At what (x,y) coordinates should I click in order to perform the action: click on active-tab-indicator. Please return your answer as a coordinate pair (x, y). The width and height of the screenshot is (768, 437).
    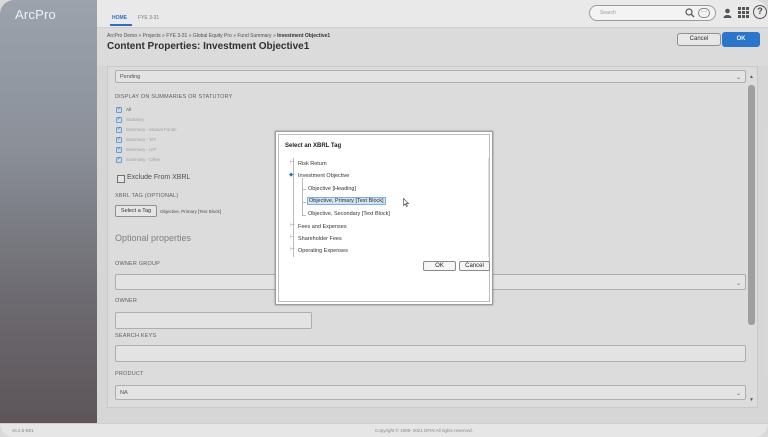
    Looking at the image, I should click on (121, 25).